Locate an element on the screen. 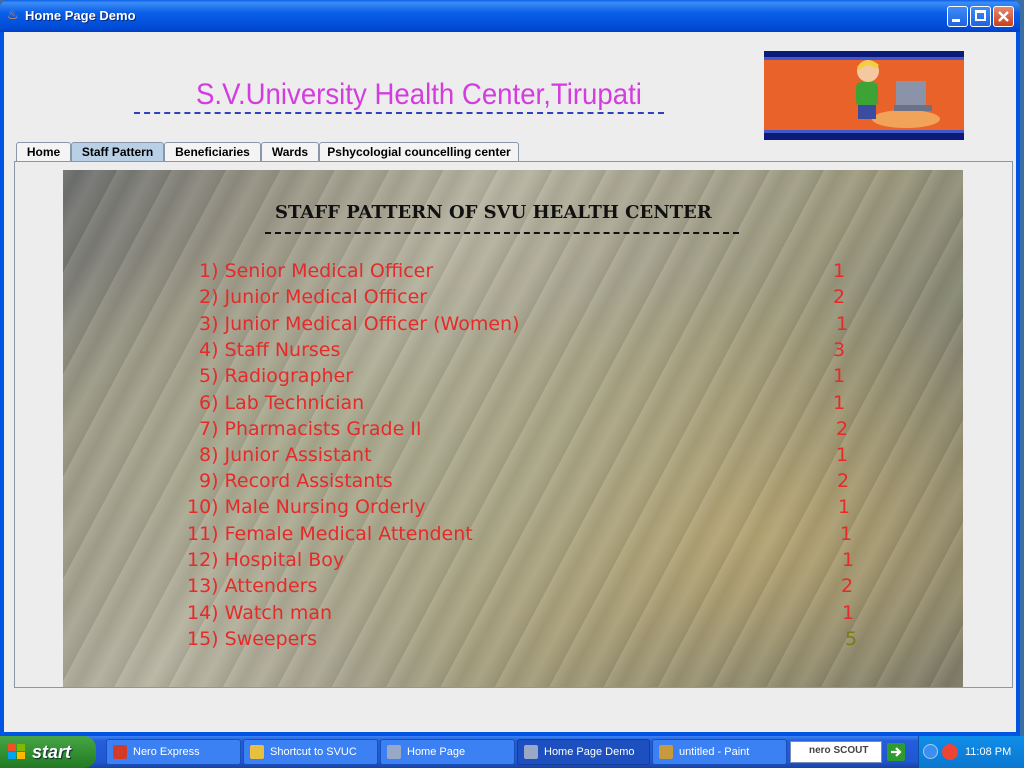  taskbar-item-label: Home Page is located at coordinates (436, 752).